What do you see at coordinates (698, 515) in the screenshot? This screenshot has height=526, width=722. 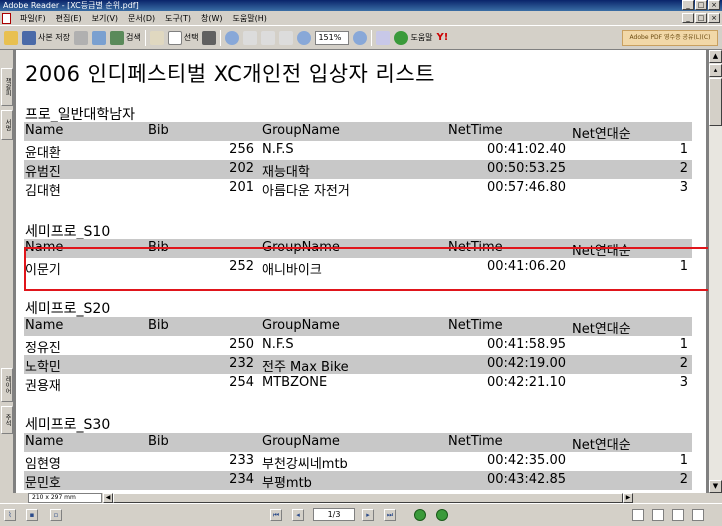 I see `continuous-facing-icon` at bounding box center [698, 515].